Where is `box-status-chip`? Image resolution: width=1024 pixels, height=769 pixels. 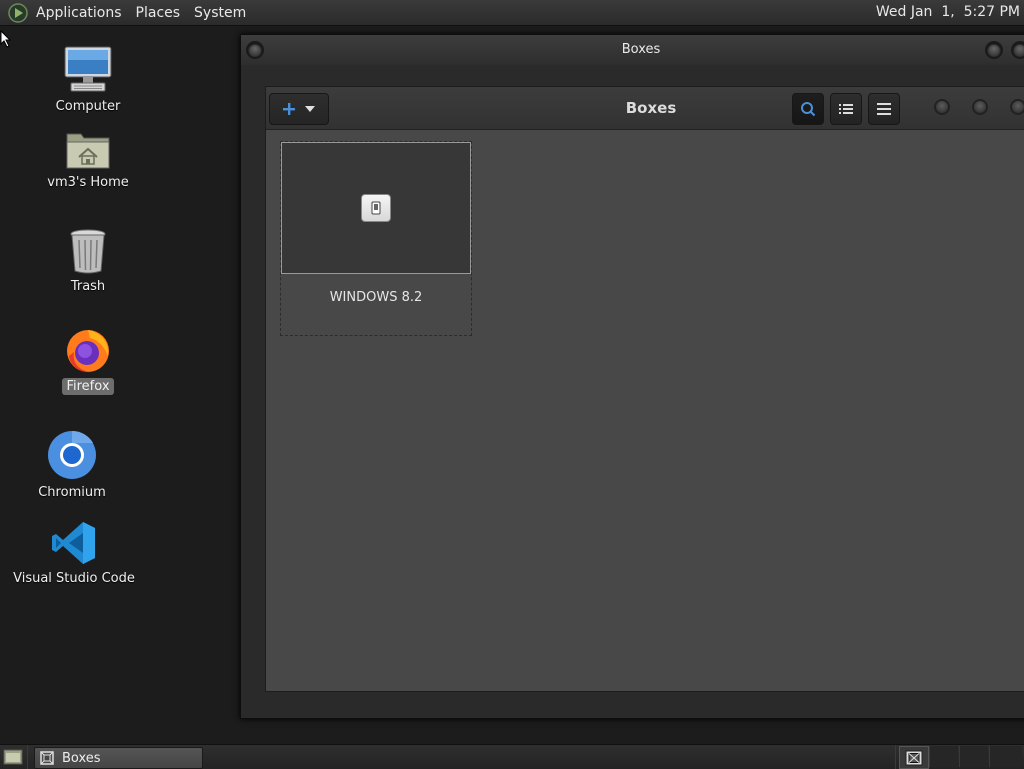
box-status-chip is located at coordinates (376, 208).